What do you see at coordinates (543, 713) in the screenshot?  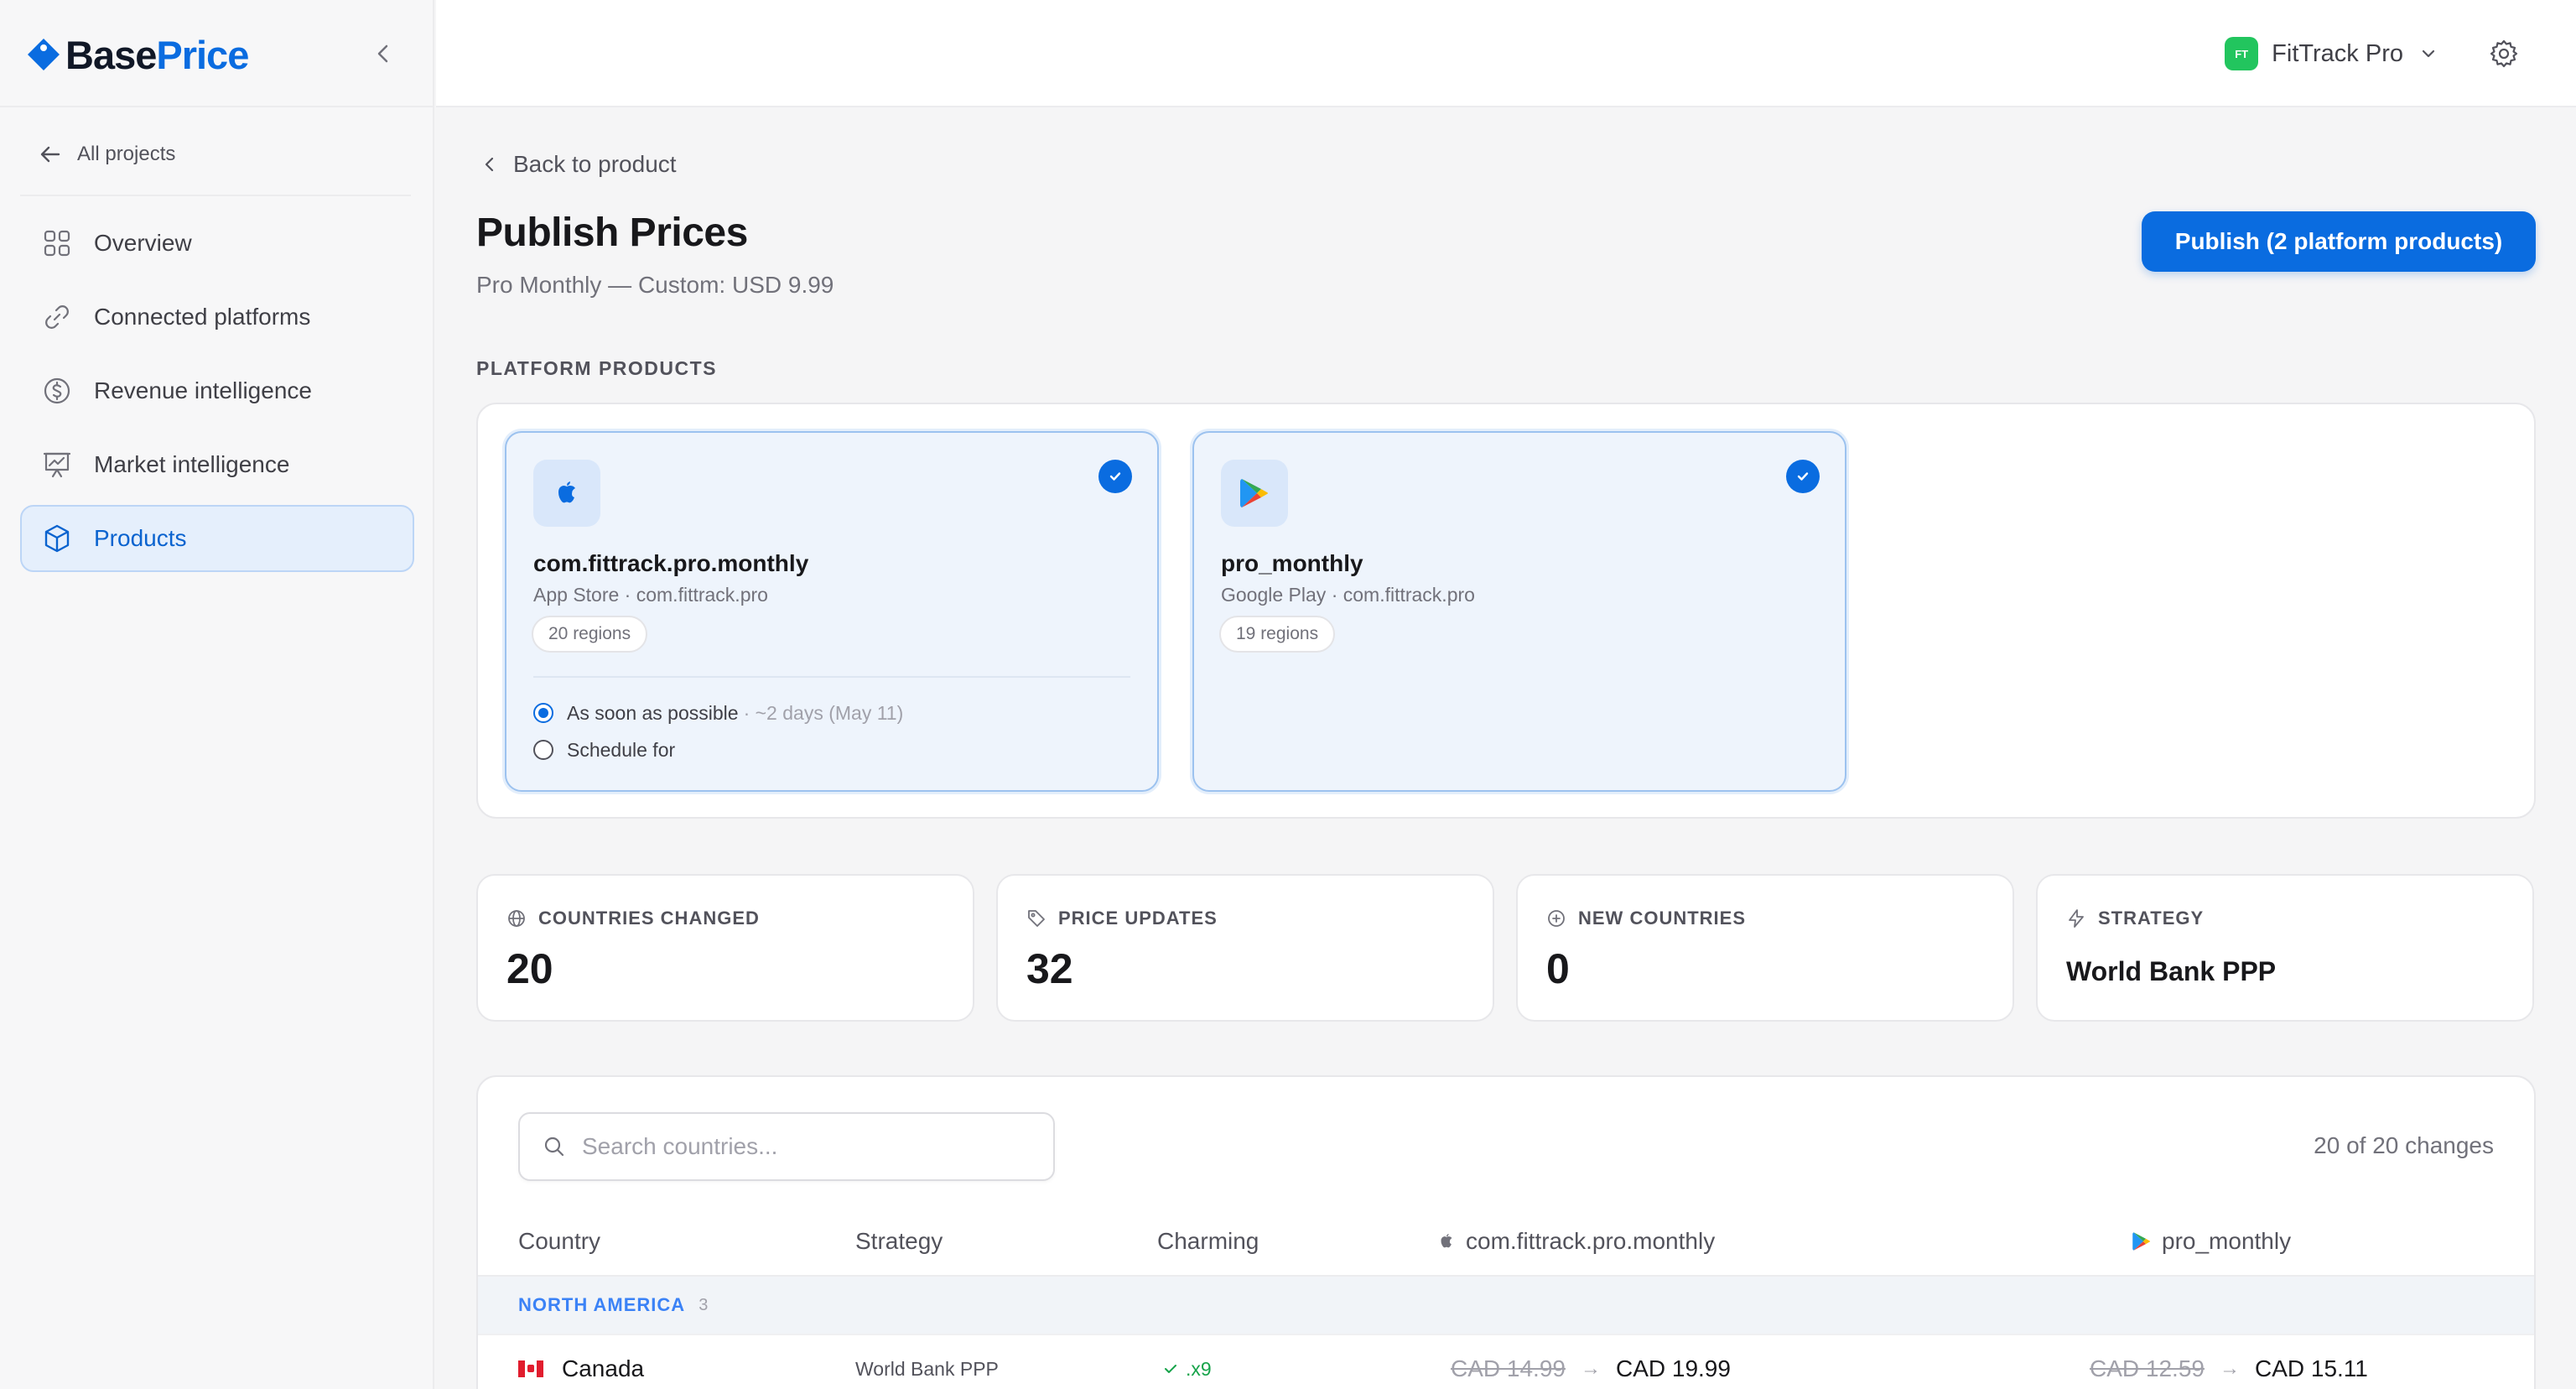 I see `radio-selected` at bounding box center [543, 713].